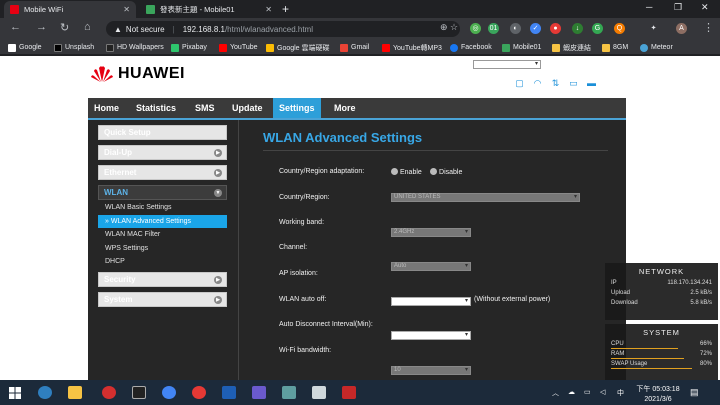 The height and width of the screenshot is (405, 720). Describe the element at coordinates (571, 392) in the screenshot. I see `cloud-icon: ☁` at that location.